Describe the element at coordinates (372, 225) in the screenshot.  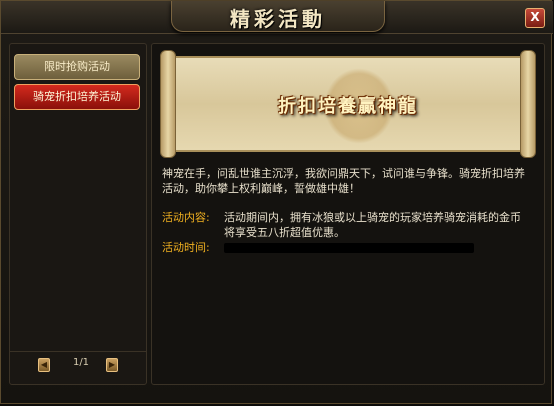
I see `content-value: 活动期间内，拥有冰狼或以上骑宠的玩家培养骑宠消耗的金币将享受五八折超值优惠。` at that location.